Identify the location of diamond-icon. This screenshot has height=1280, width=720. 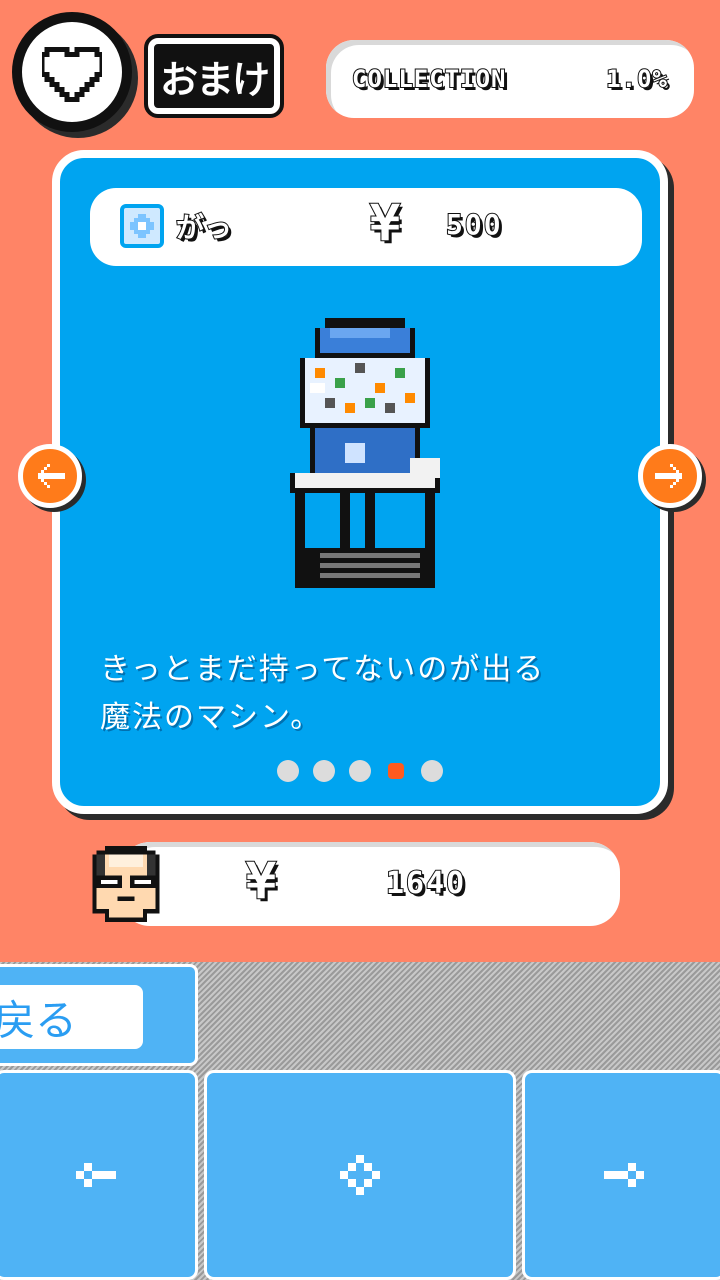
(360, 1175).